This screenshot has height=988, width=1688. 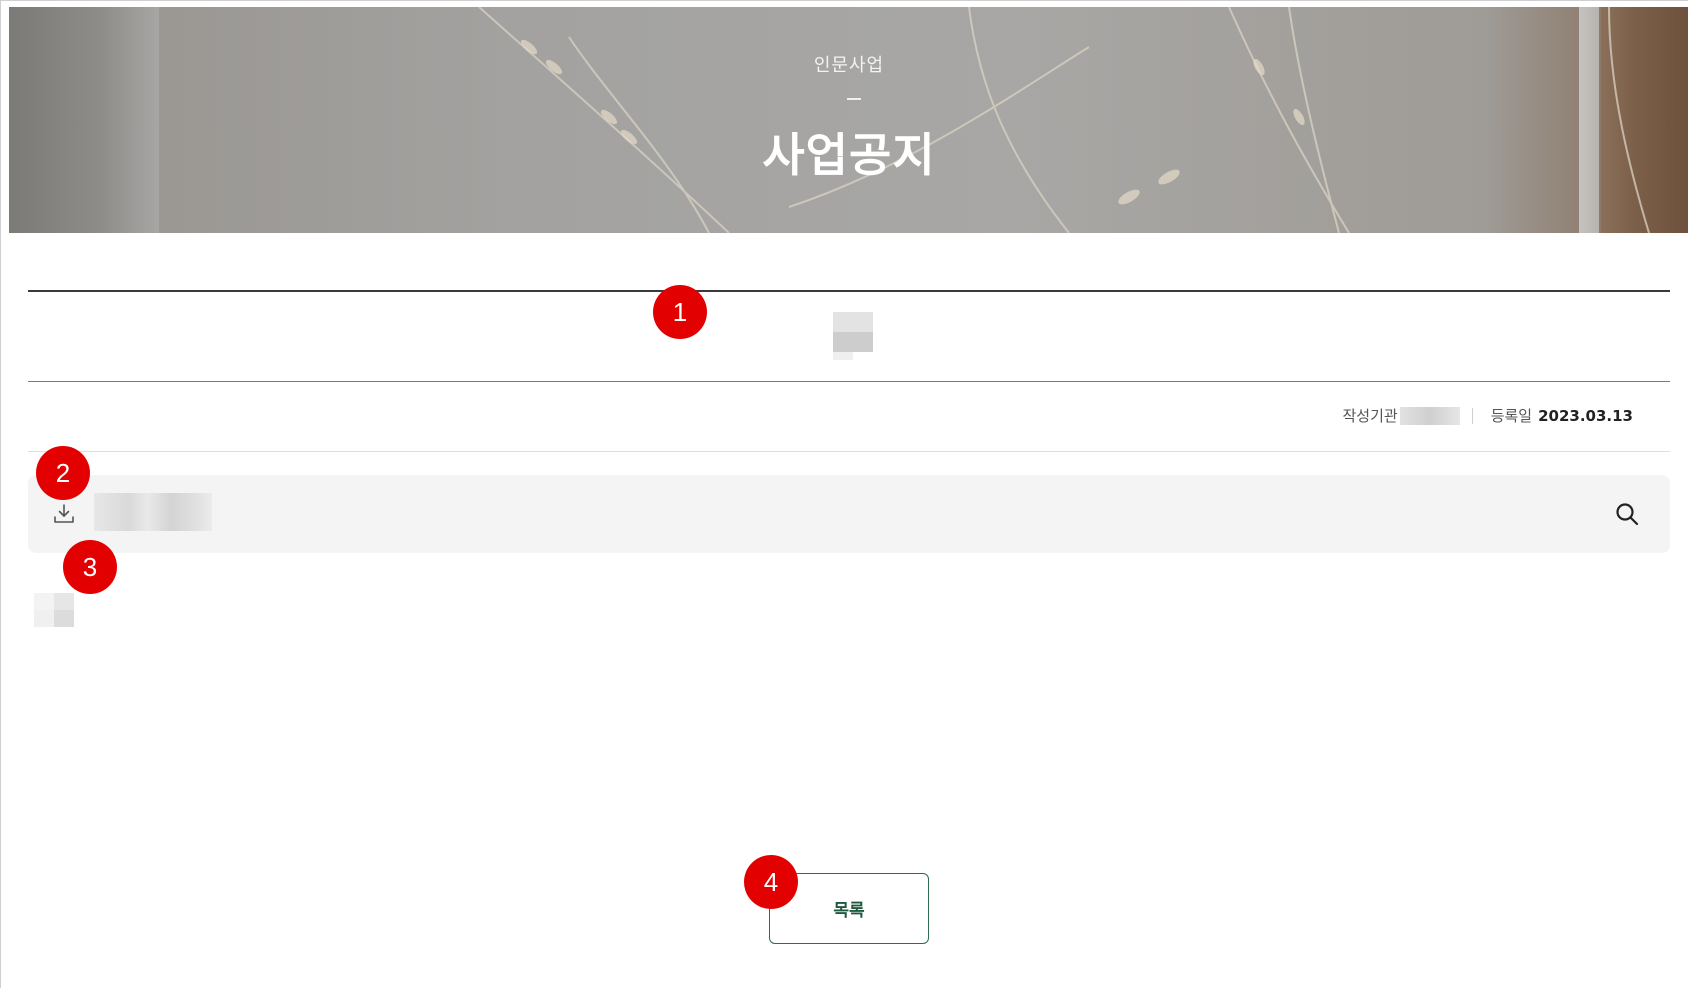 What do you see at coordinates (64, 514) in the screenshot?
I see `download-icon` at bounding box center [64, 514].